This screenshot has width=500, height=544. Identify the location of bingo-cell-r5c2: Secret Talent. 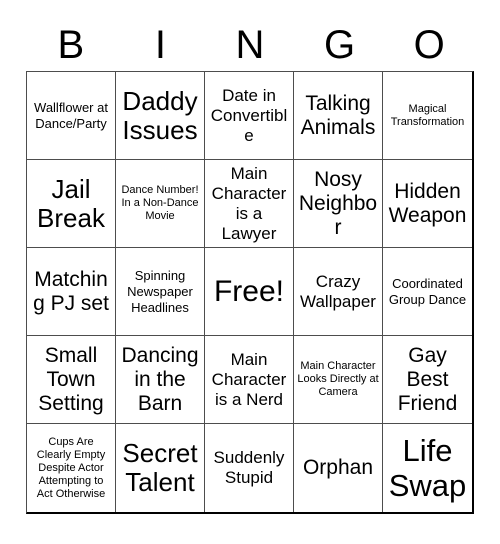
(160, 468).